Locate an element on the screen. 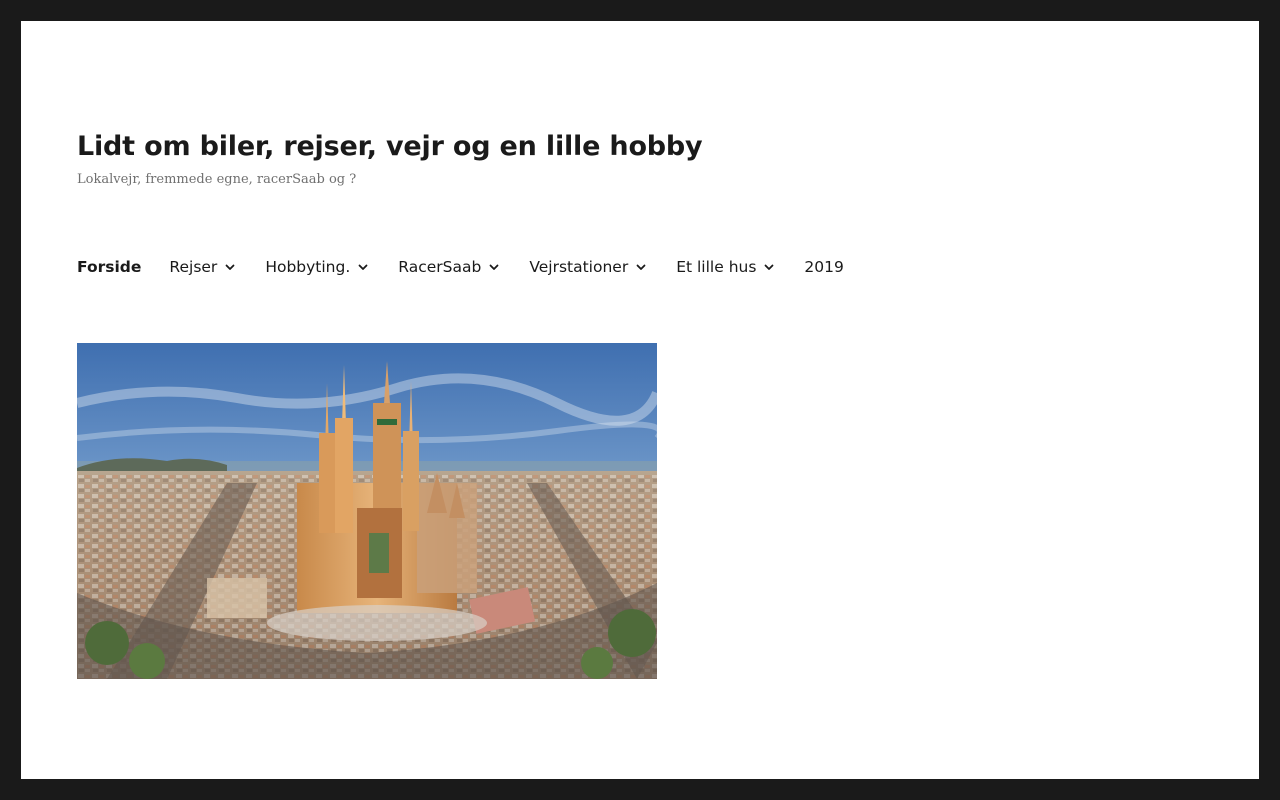  nav-item-label: Et lille hus is located at coordinates (716, 267).